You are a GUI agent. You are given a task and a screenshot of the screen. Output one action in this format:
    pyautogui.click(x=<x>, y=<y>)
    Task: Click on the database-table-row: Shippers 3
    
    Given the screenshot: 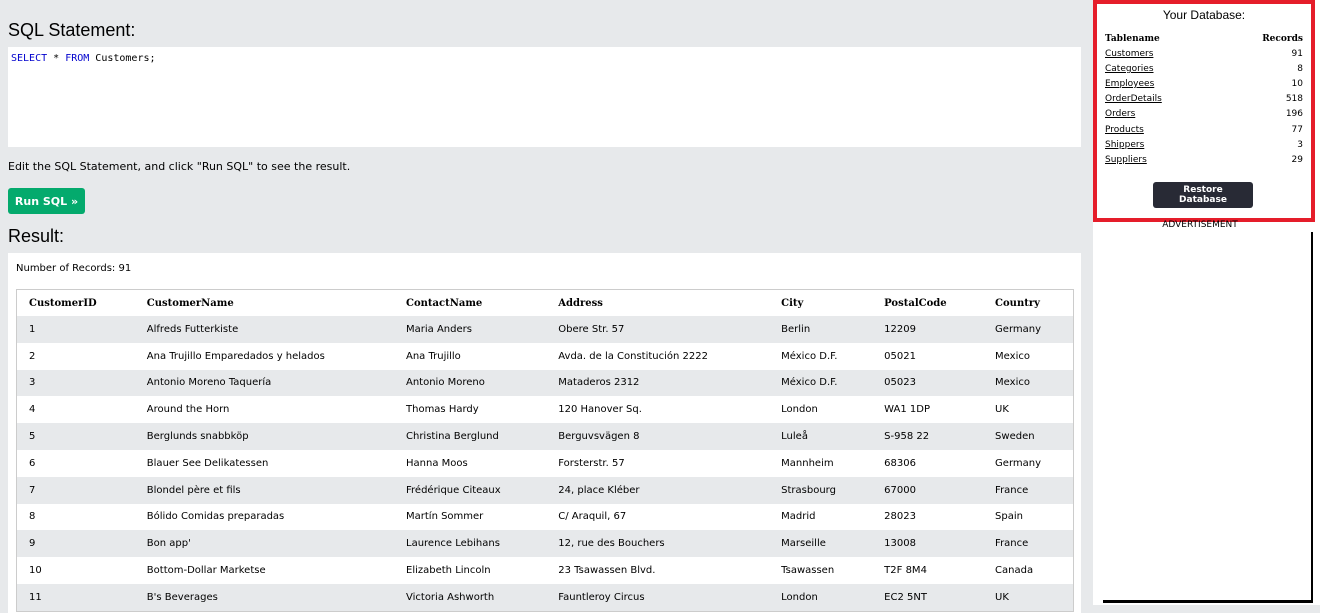 What is the action you would take?
    pyautogui.click(x=1204, y=144)
    